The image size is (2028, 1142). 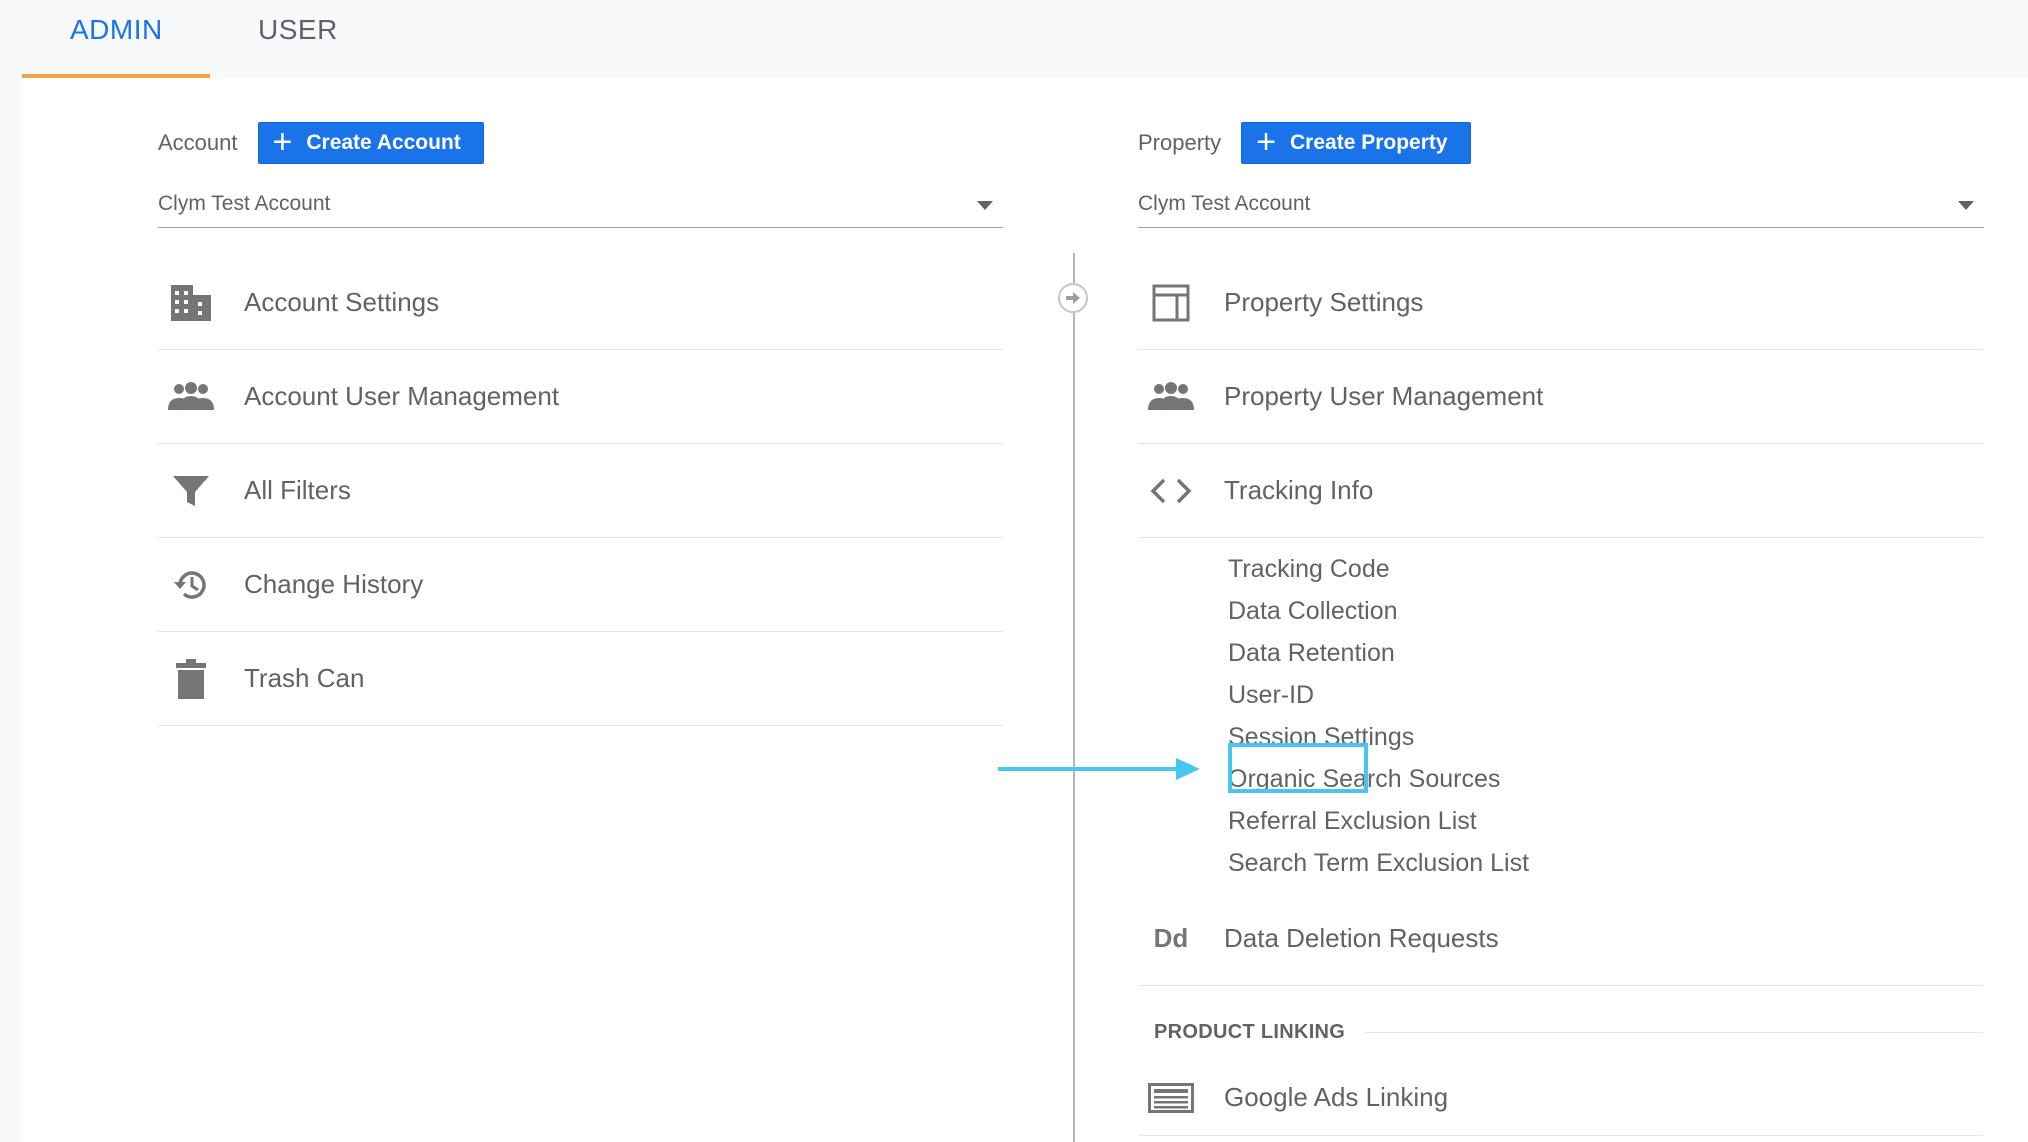 I want to click on change-history-label: Change History, so click(x=334, y=584).